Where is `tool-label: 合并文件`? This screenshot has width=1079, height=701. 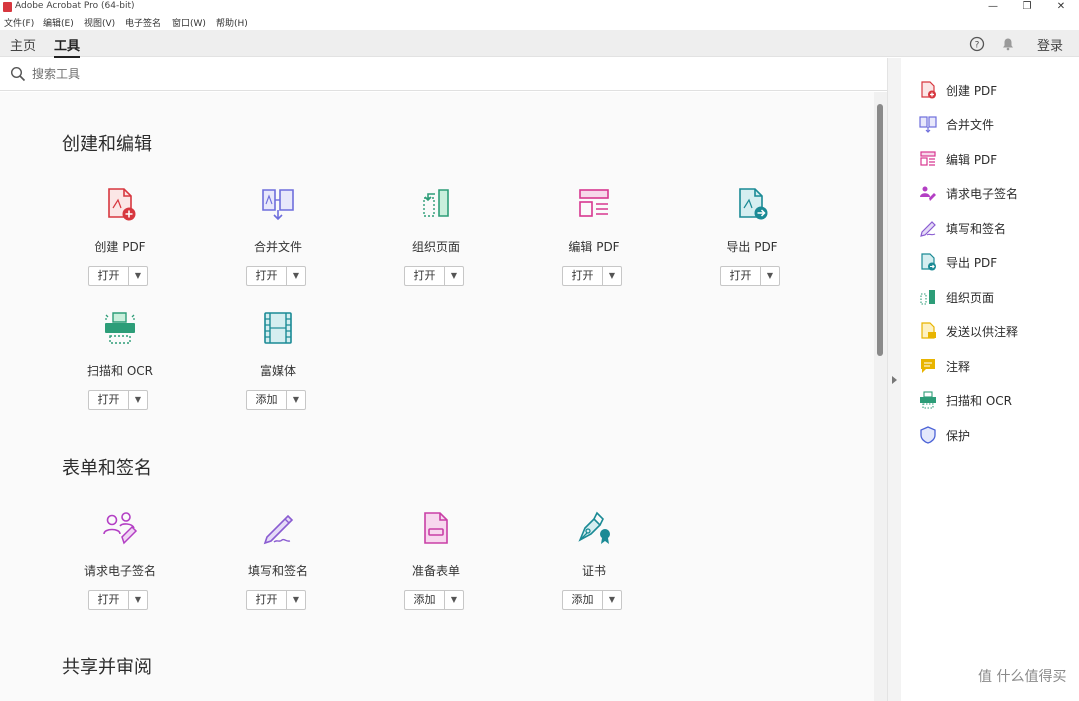 tool-label: 合并文件 is located at coordinates (277, 247).